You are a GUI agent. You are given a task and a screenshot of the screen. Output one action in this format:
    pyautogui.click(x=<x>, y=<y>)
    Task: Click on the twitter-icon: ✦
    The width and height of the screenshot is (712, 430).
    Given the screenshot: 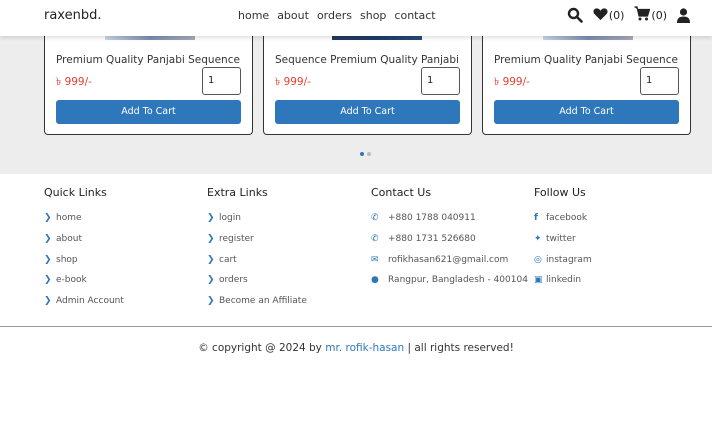 What is the action you would take?
    pyautogui.click(x=538, y=239)
    